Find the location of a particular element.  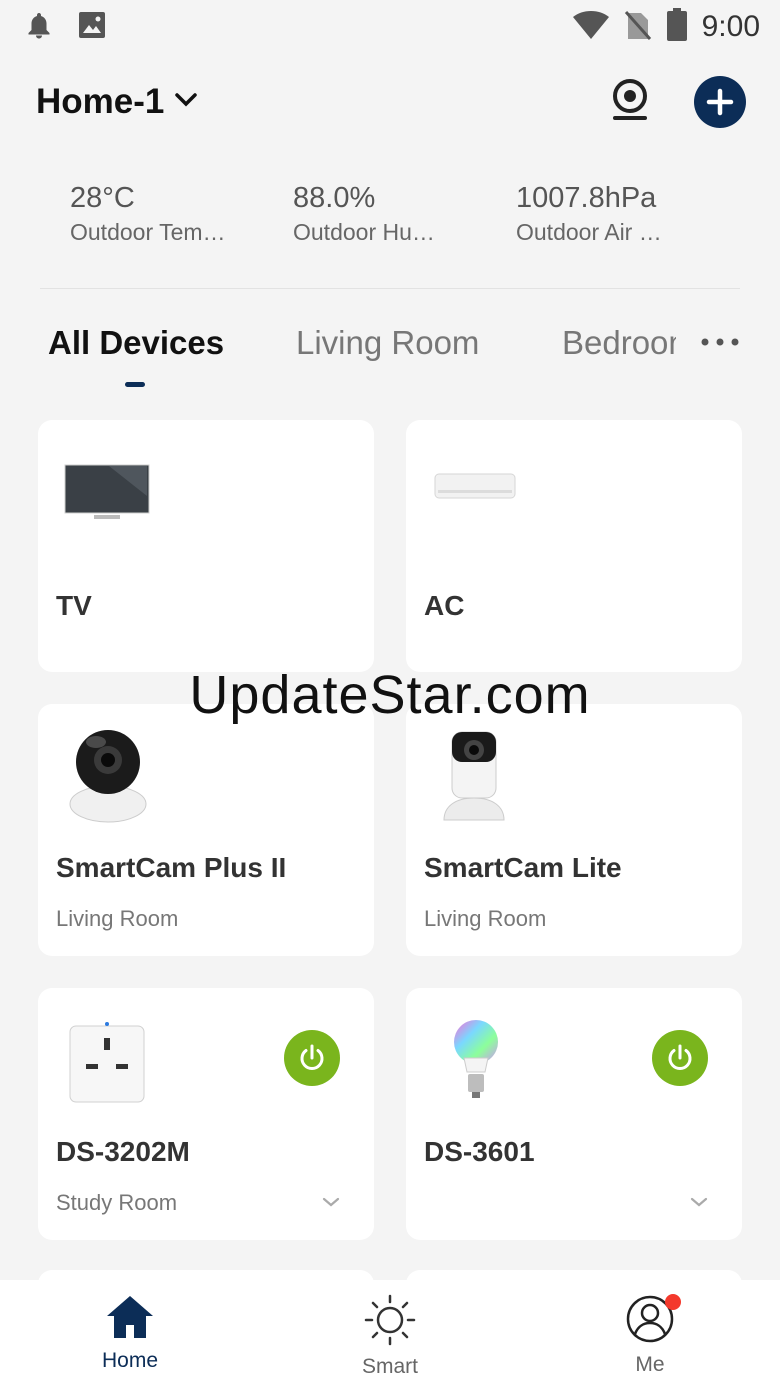

user-icon is located at coordinates (653, 1321).